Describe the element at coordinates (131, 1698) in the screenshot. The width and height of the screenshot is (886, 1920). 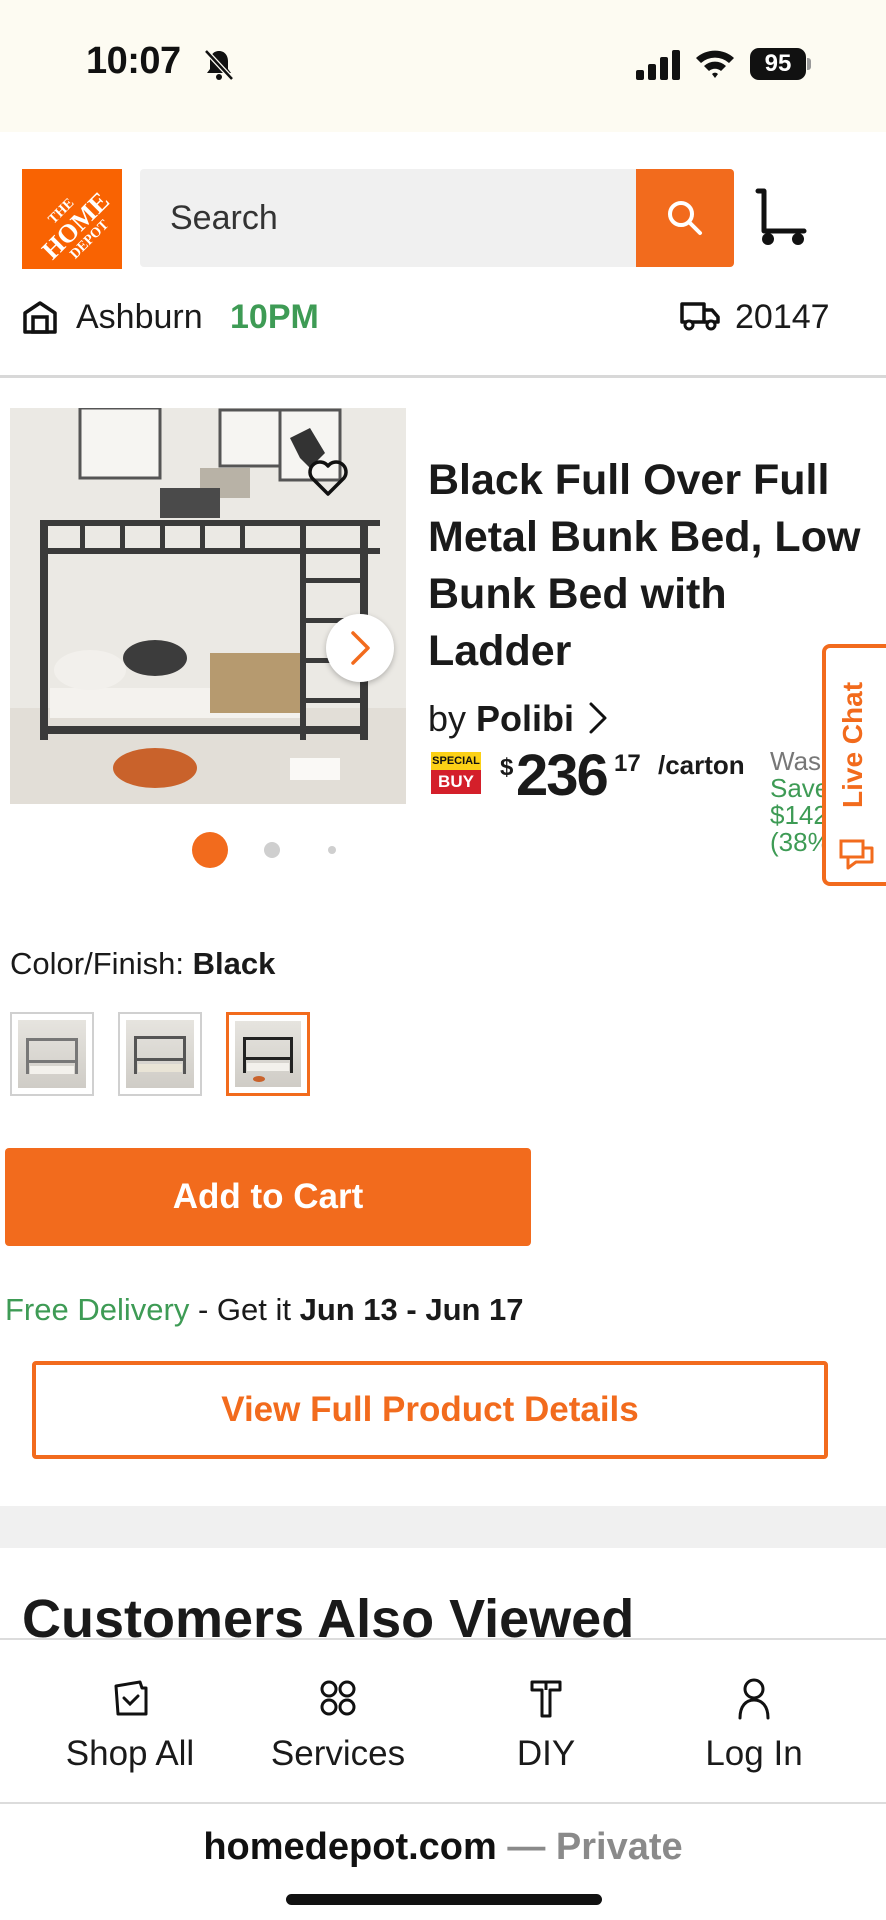
I see `shop-all-icon` at that location.